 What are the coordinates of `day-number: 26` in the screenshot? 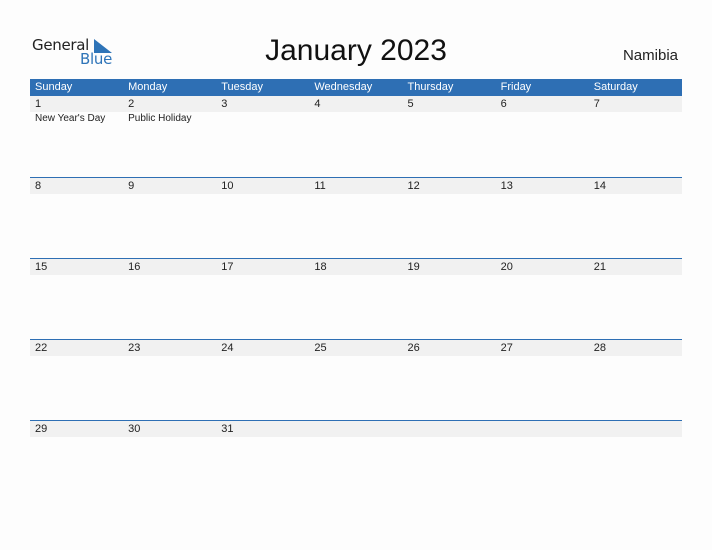 It's located at (413, 348).